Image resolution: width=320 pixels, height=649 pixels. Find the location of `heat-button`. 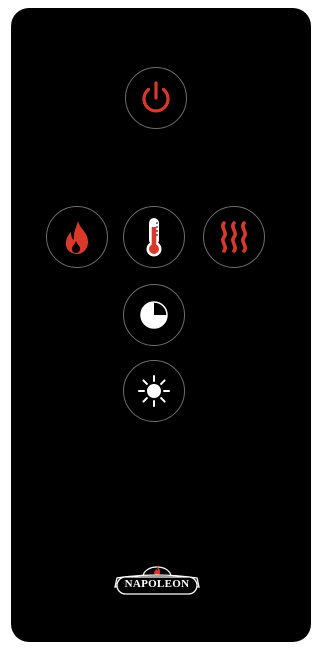

heat-button is located at coordinates (234, 237).